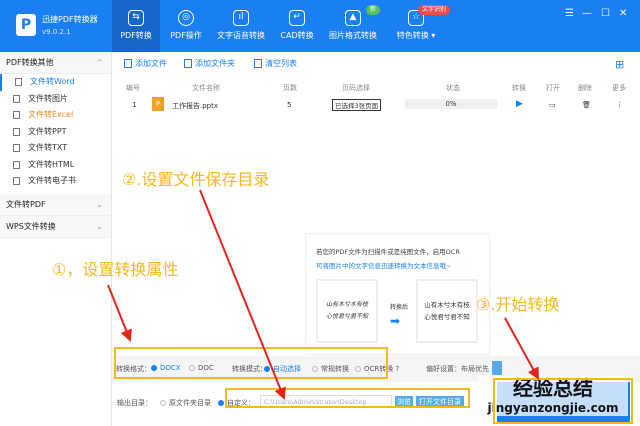  Describe the element at coordinates (518, 304) in the screenshot. I see `annotation-step3: ③.开始转换` at that location.